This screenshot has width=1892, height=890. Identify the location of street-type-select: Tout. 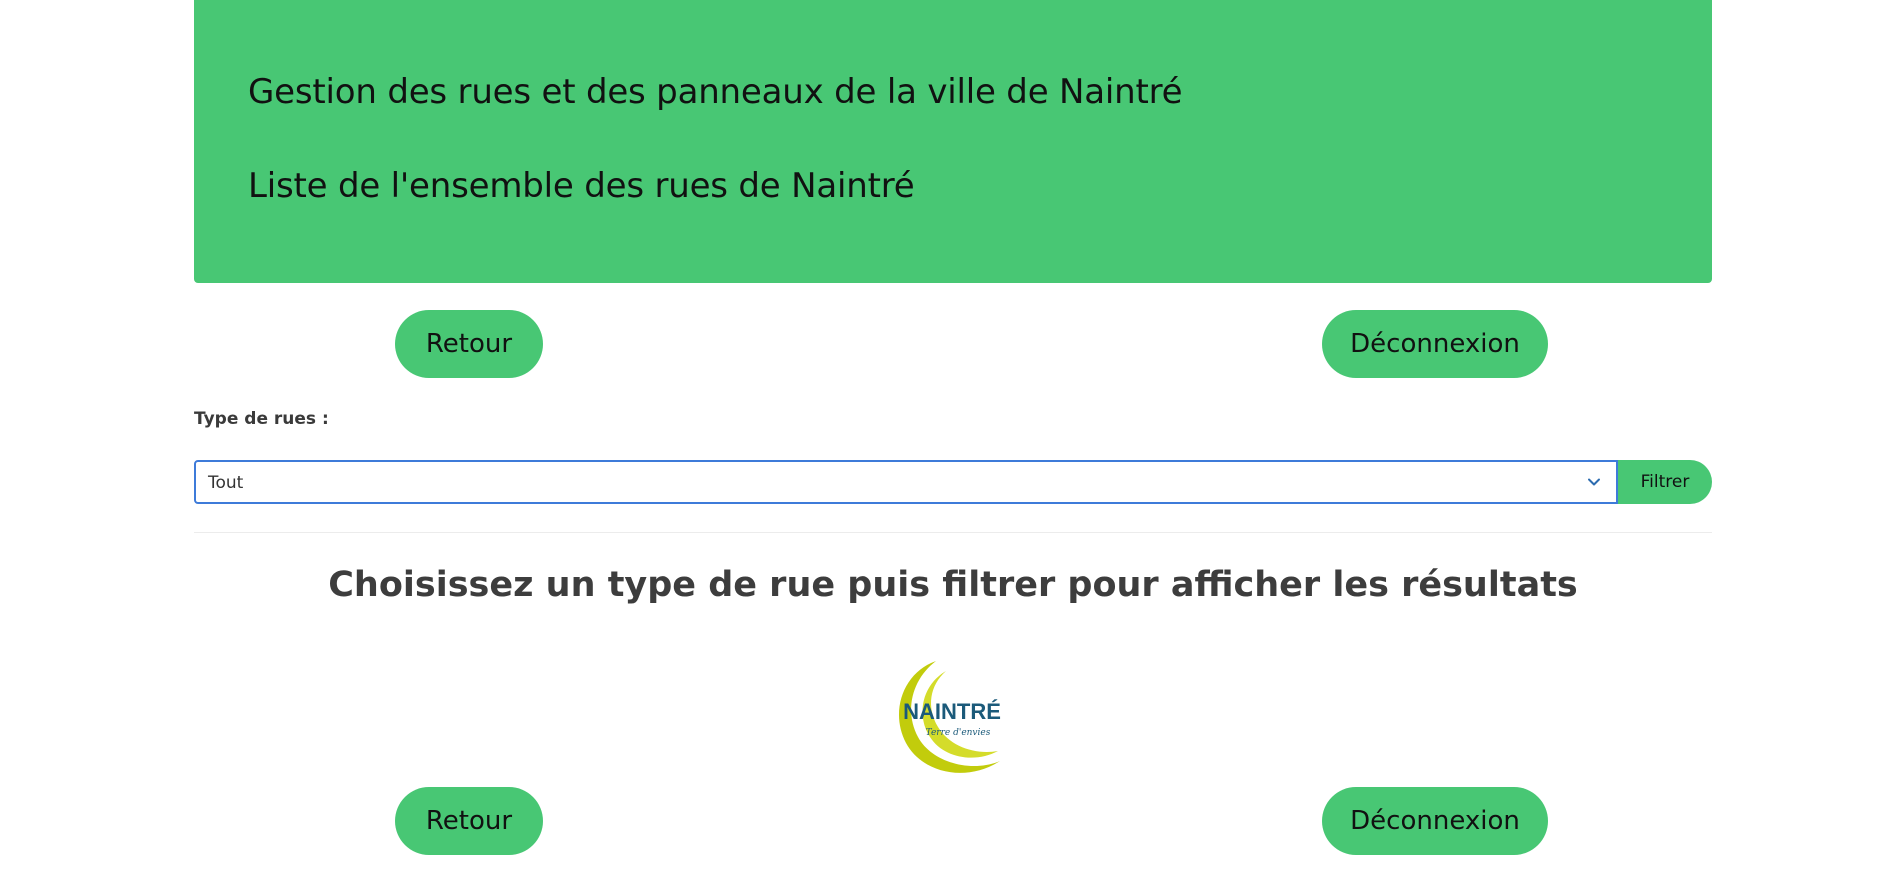
(906, 482).